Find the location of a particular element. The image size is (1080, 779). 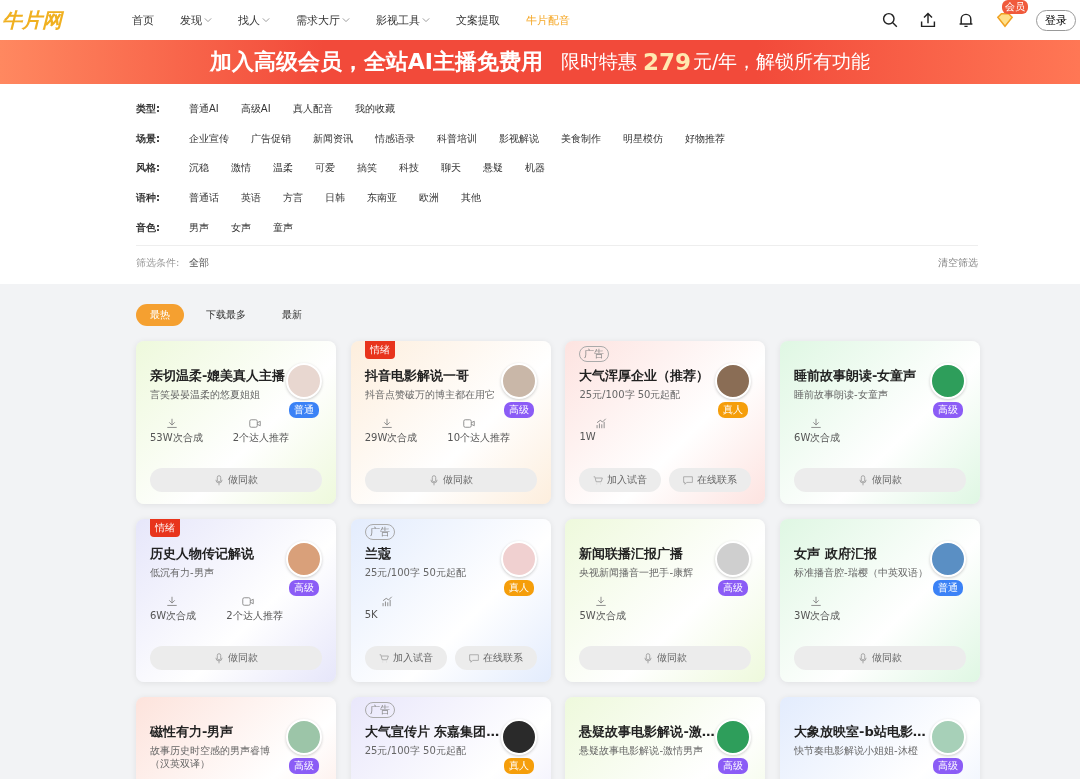

level-badge: 高级 is located at coordinates (948, 410).